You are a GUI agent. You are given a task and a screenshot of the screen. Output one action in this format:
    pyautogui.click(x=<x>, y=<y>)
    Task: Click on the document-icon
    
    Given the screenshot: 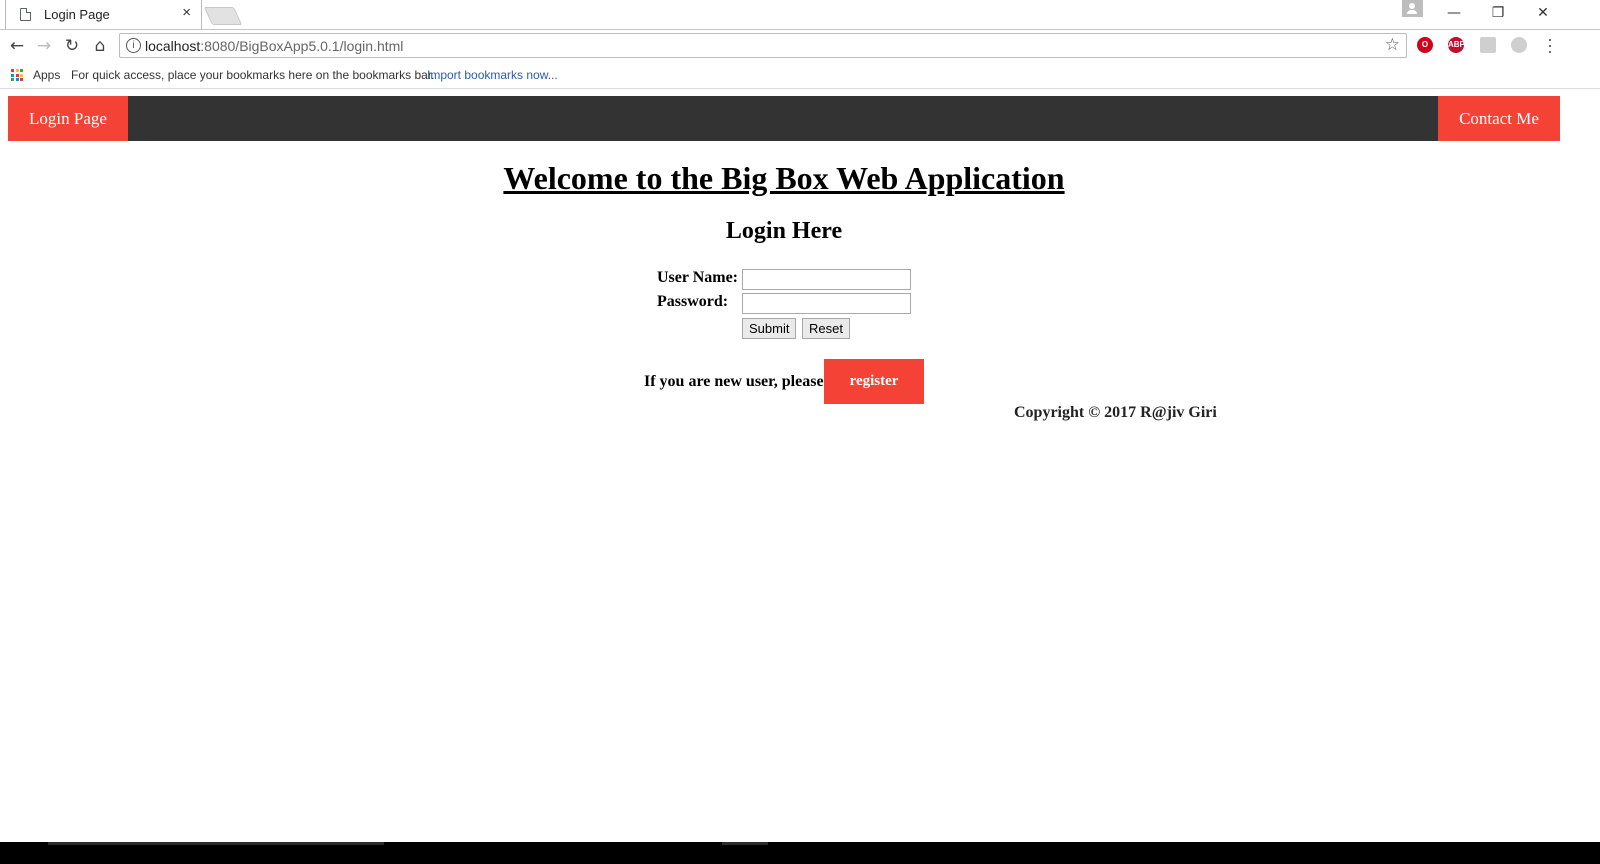 What is the action you would take?
    pyautogui.click(x=25, y=14)
    